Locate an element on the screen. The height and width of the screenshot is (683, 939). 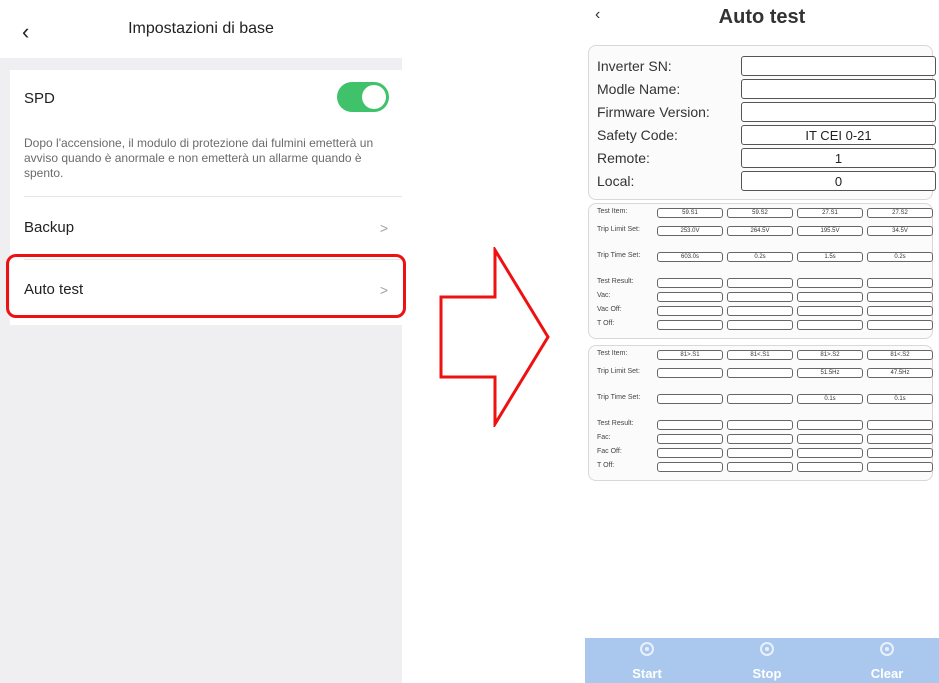
inverter-sn-field is located at coordinates (838, 66).